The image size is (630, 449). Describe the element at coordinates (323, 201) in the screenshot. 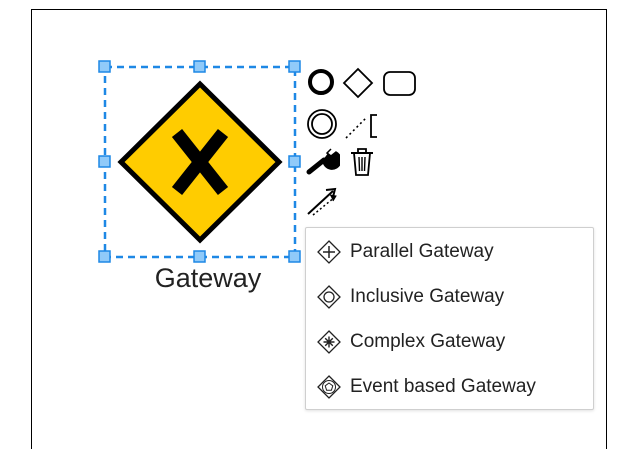

I see `connect-icon` at that location.